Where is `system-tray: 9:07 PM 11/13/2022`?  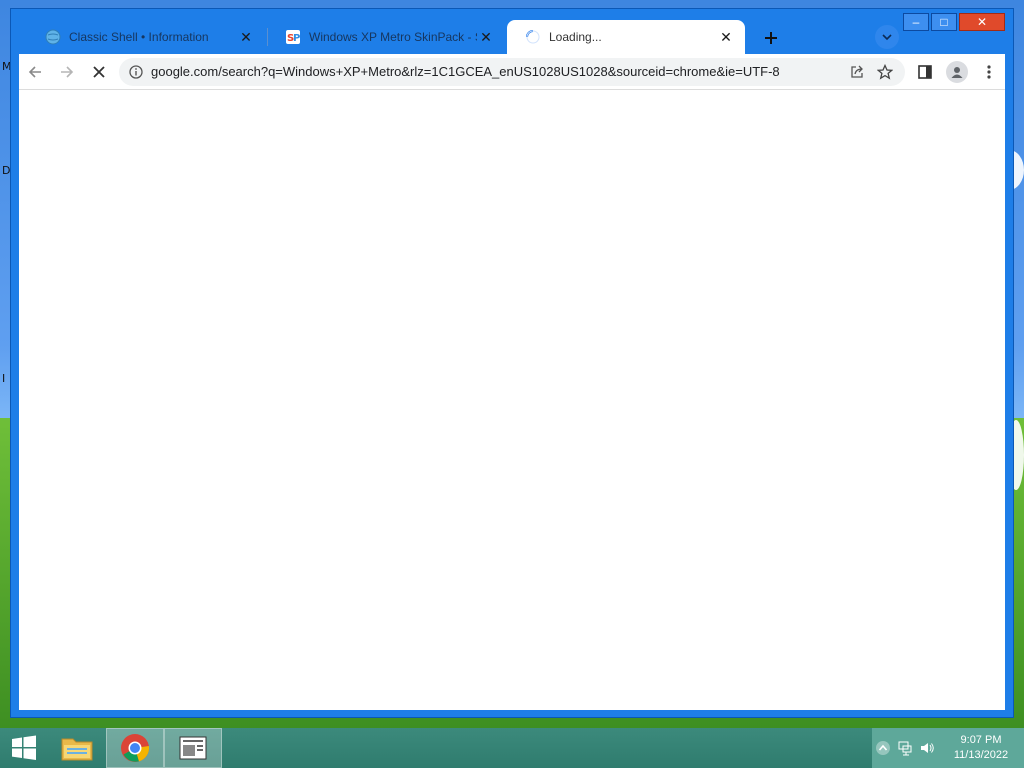 system-tray: 9:07 PM 11/13/2022 is located at coordinates (948, 748).